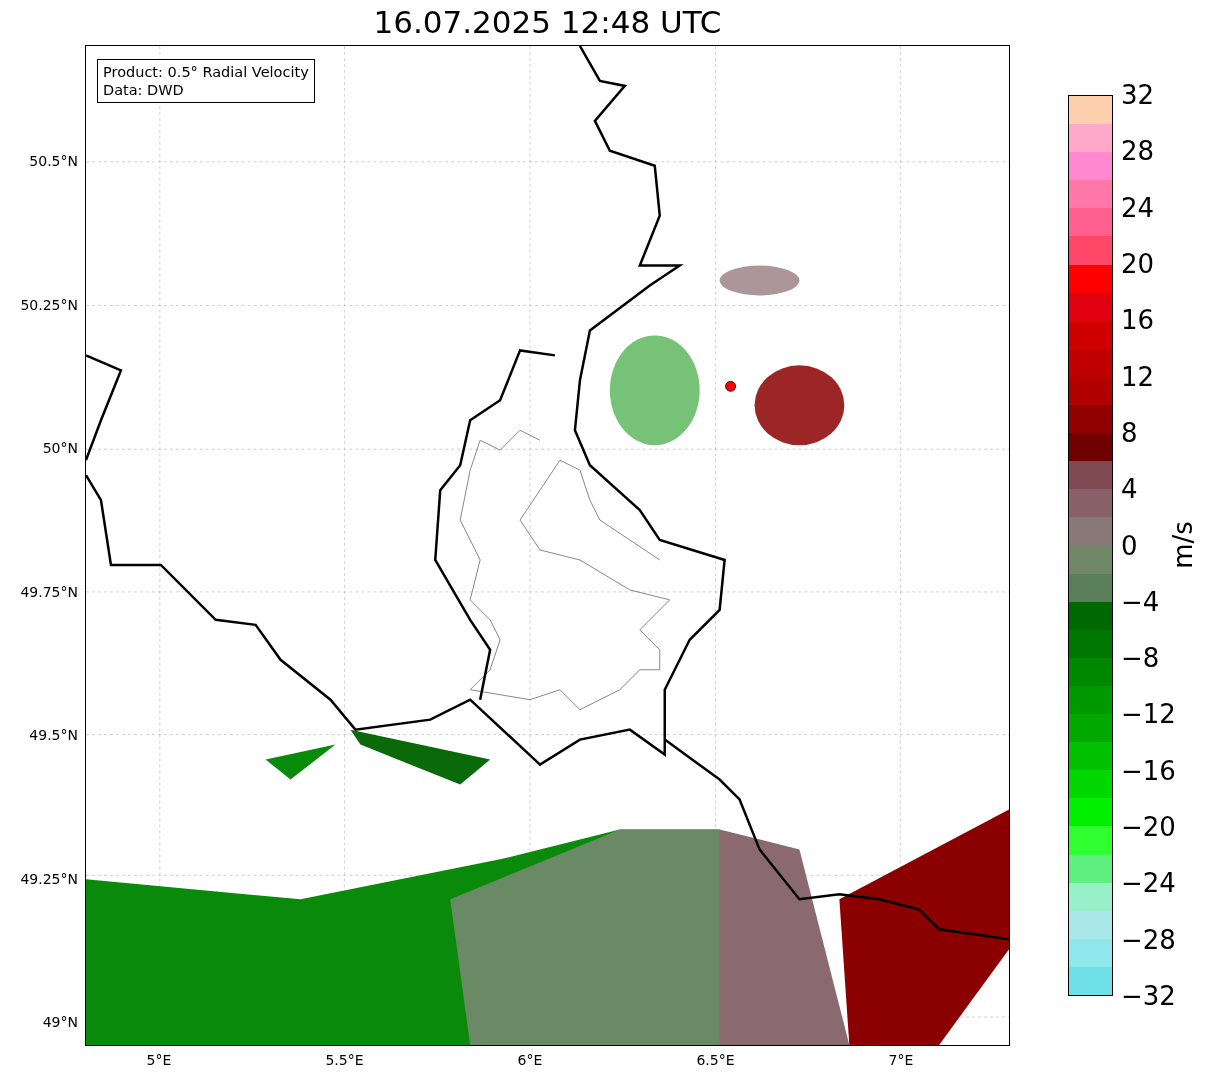 This screenshot has width=1225, height=1081. I want to click on colorbar-tick-label: −16, so click(1148, 770).